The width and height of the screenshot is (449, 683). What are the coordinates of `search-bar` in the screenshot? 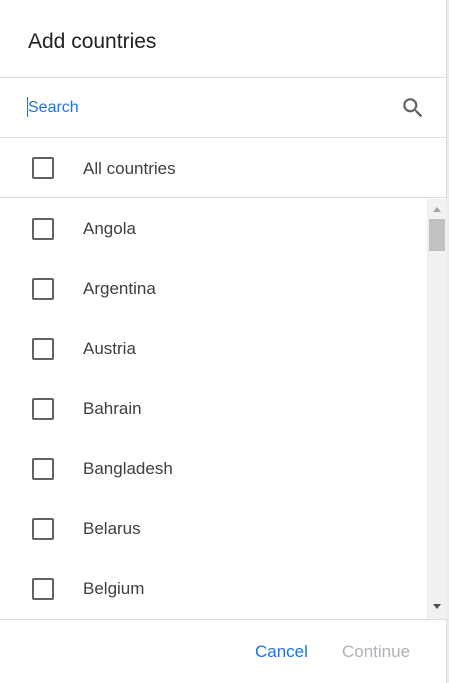 It's located at (223, 108).